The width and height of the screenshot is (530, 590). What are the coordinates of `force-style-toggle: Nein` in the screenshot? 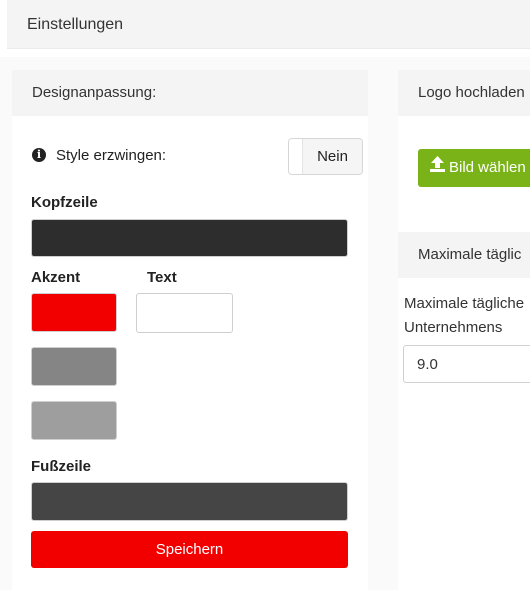 It's located at (325, 156).